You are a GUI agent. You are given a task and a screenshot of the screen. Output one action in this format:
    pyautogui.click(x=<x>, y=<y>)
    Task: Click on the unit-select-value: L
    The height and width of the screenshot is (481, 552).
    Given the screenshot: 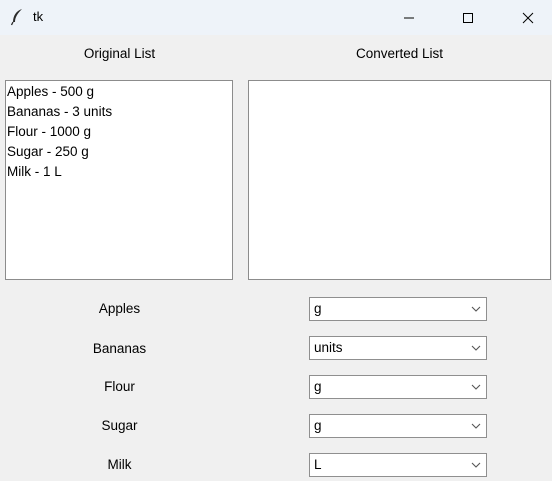 What is the action you would take?
    pyautogui.click(x=318, y=464)
    